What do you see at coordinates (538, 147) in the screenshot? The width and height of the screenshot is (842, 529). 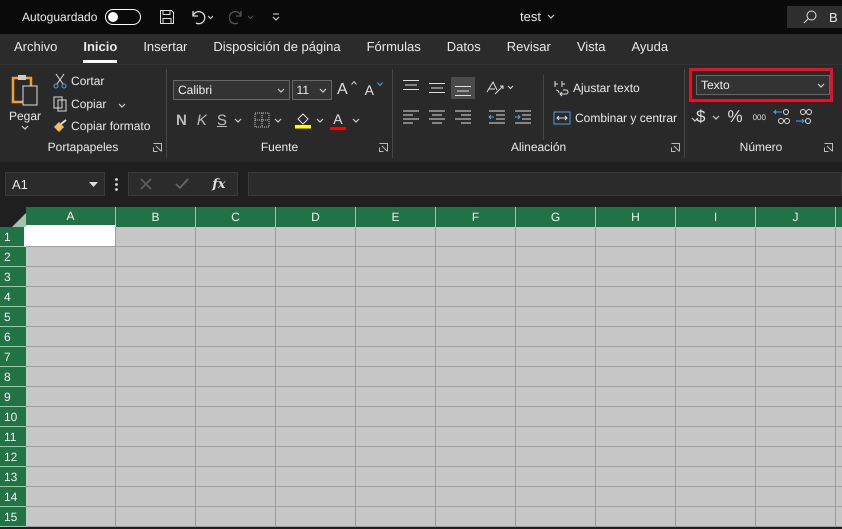 I see `group-label: Alineación` at bounding box center [538, 147].